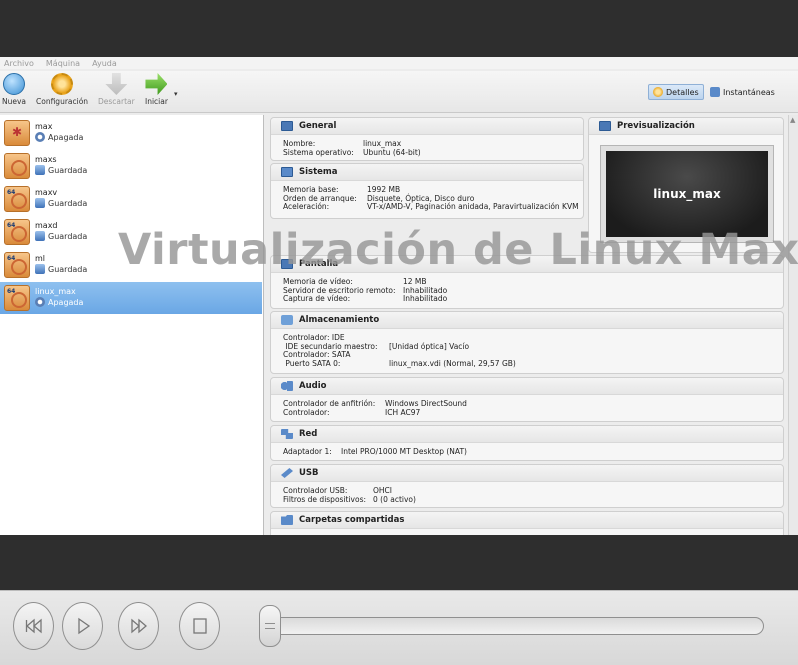 Image resolution: width=798 pixels, height=665 pixels. I want to click on video-top-letterbox, so click(399, 28).